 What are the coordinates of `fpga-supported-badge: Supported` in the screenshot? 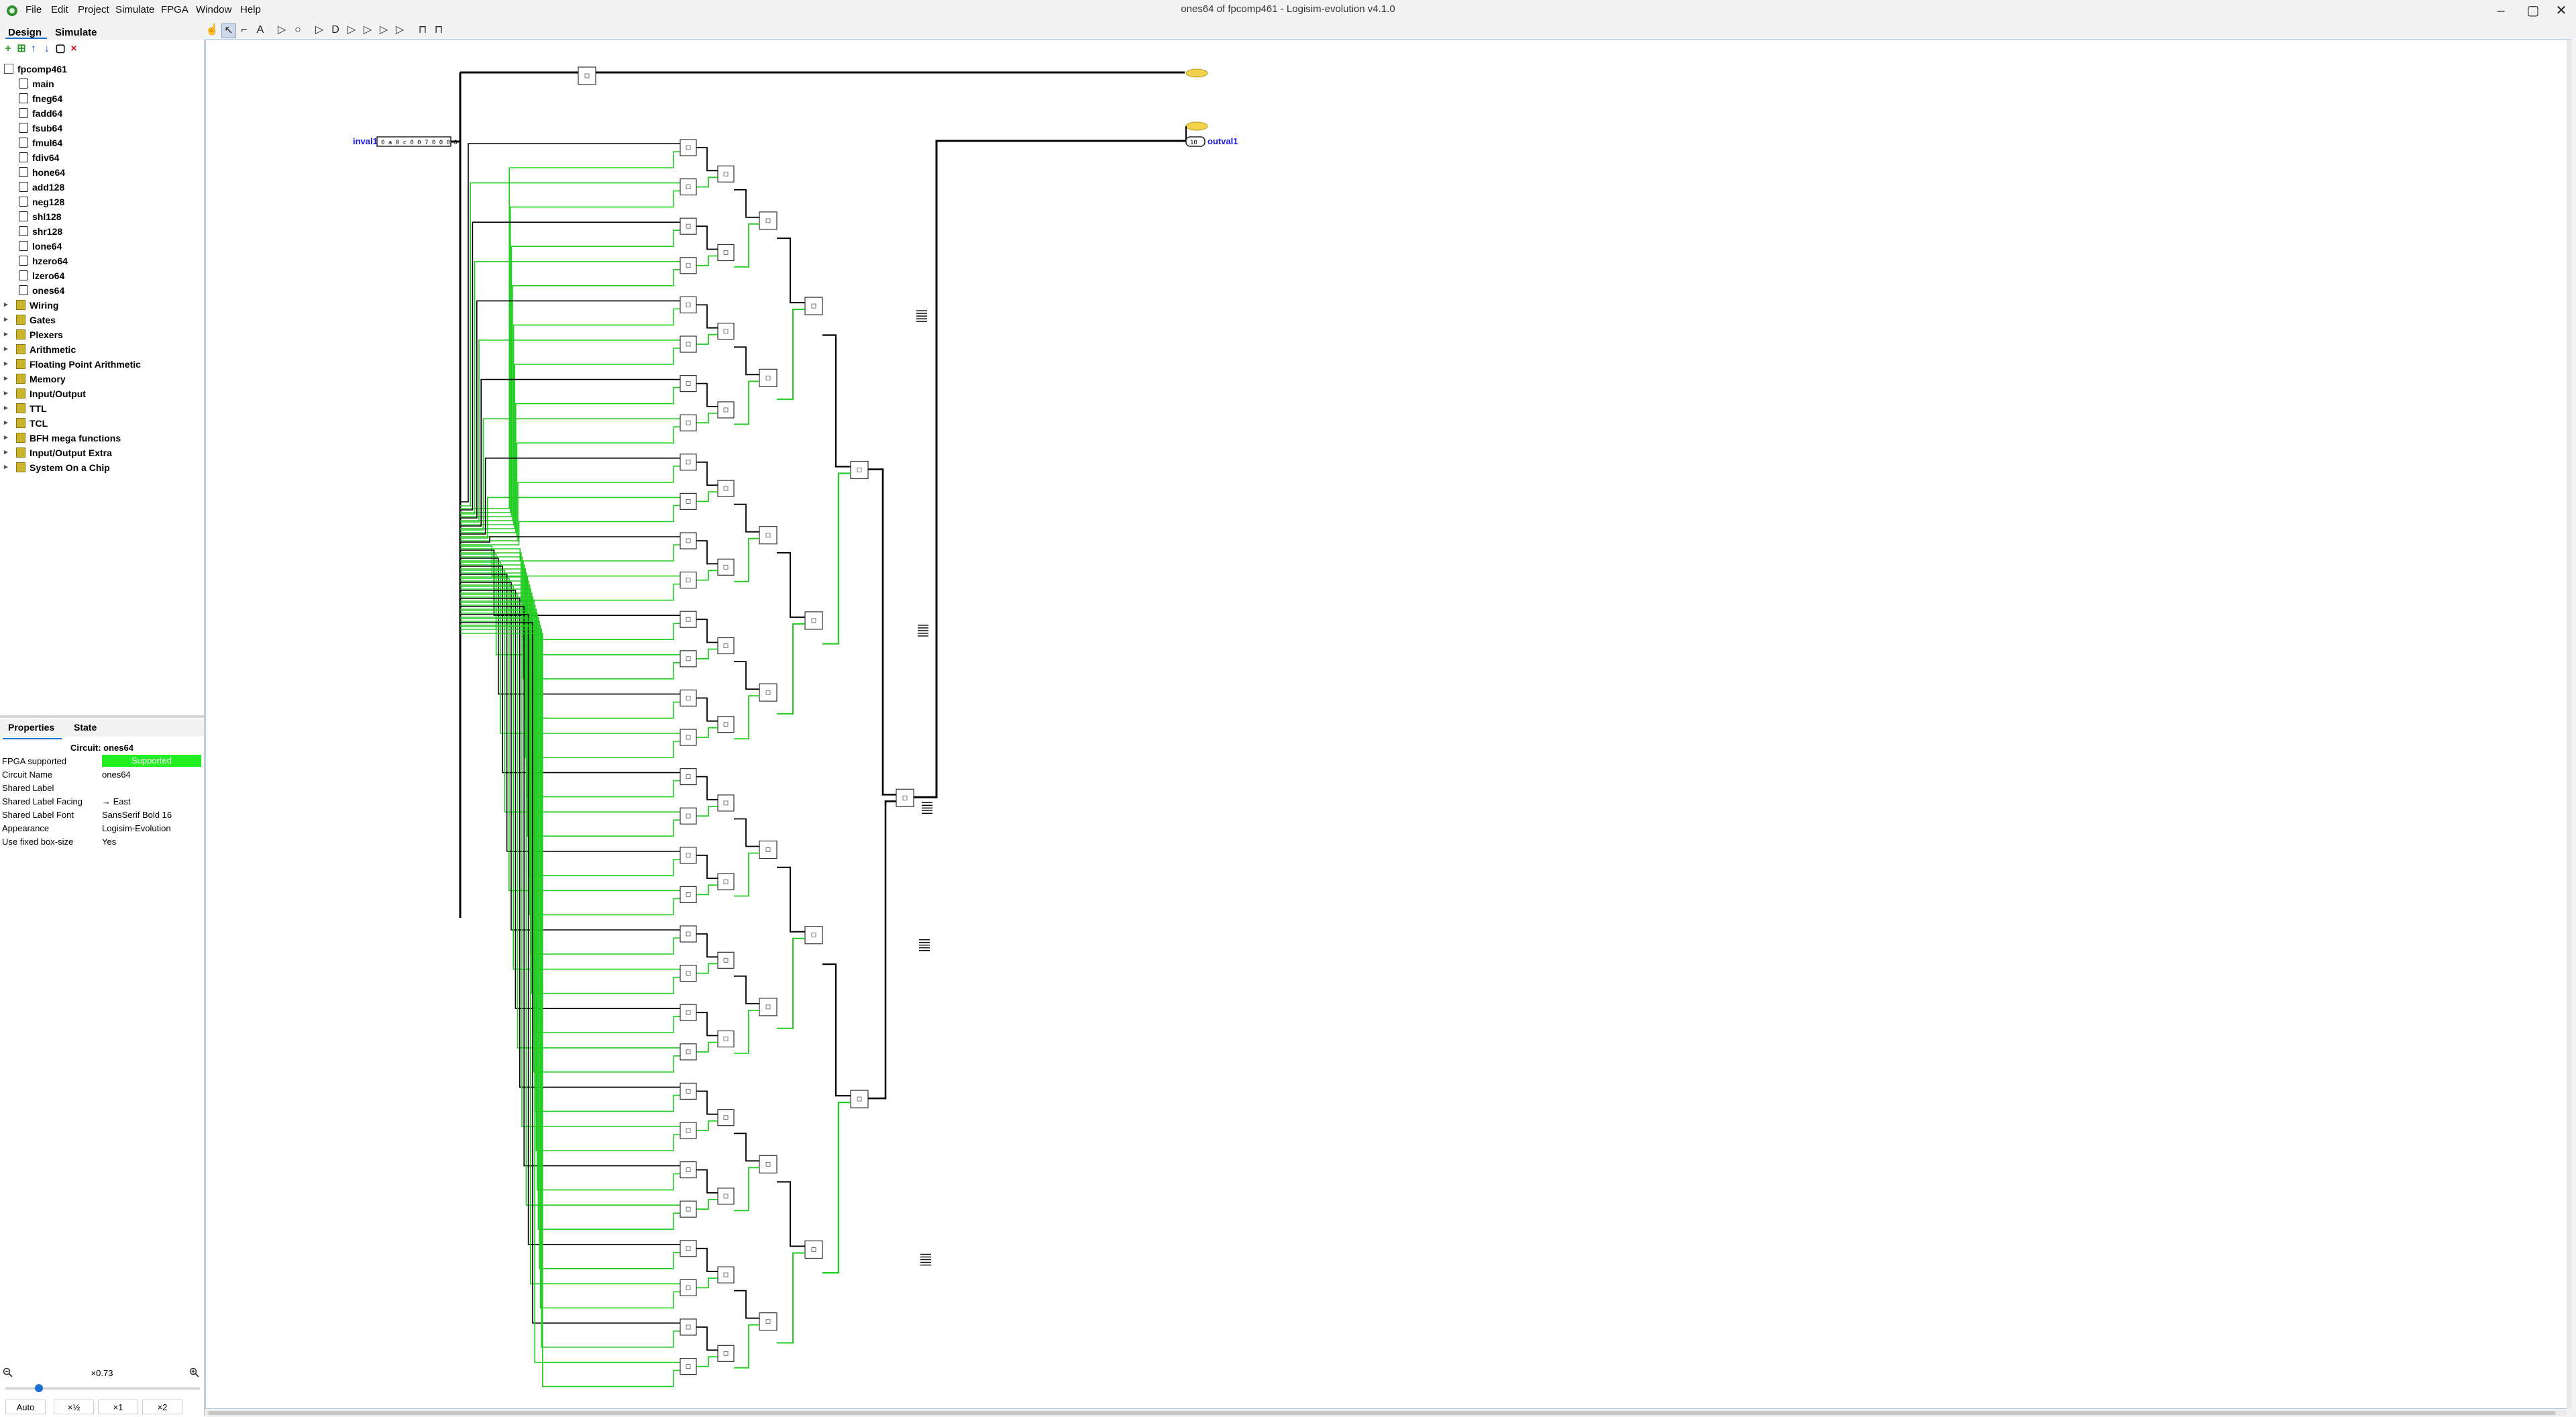 It's located at (151, 761).